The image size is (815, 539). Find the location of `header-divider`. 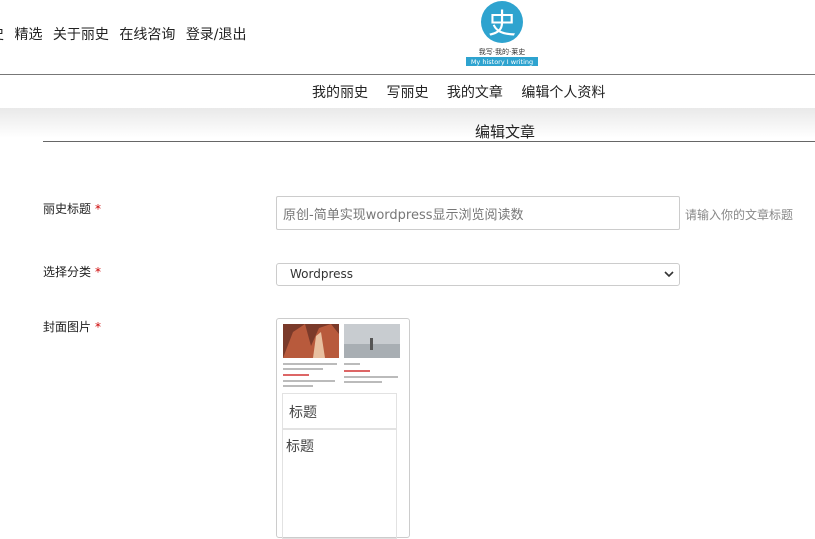

header-divider is located at coordinates (407, 74).